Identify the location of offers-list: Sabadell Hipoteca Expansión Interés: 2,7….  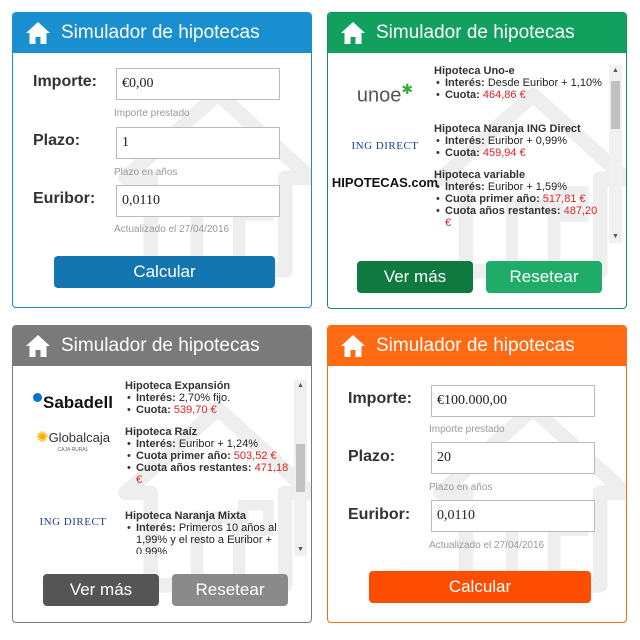
(155, 467).